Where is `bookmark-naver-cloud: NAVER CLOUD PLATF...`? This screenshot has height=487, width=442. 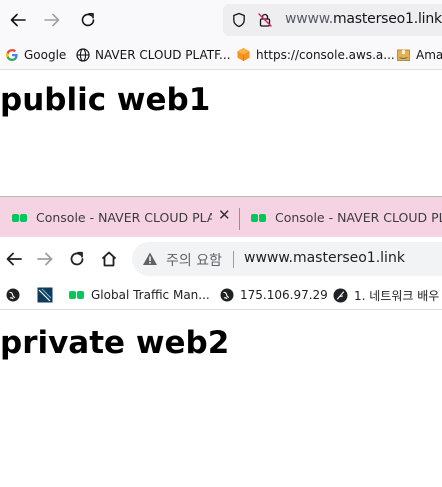 bookmark-naver-cloud: NAVER CLOUD PLATF... is located at coordinates (153, 54).